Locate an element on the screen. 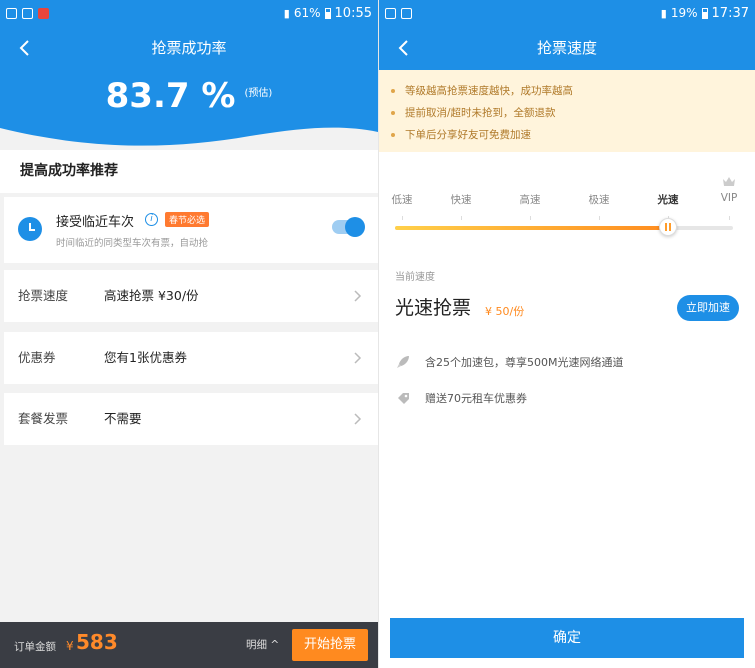 This screenshot has height=668, width=755. invoice-row: 套餐发票 不需要 is located at coordinates (191, 419).